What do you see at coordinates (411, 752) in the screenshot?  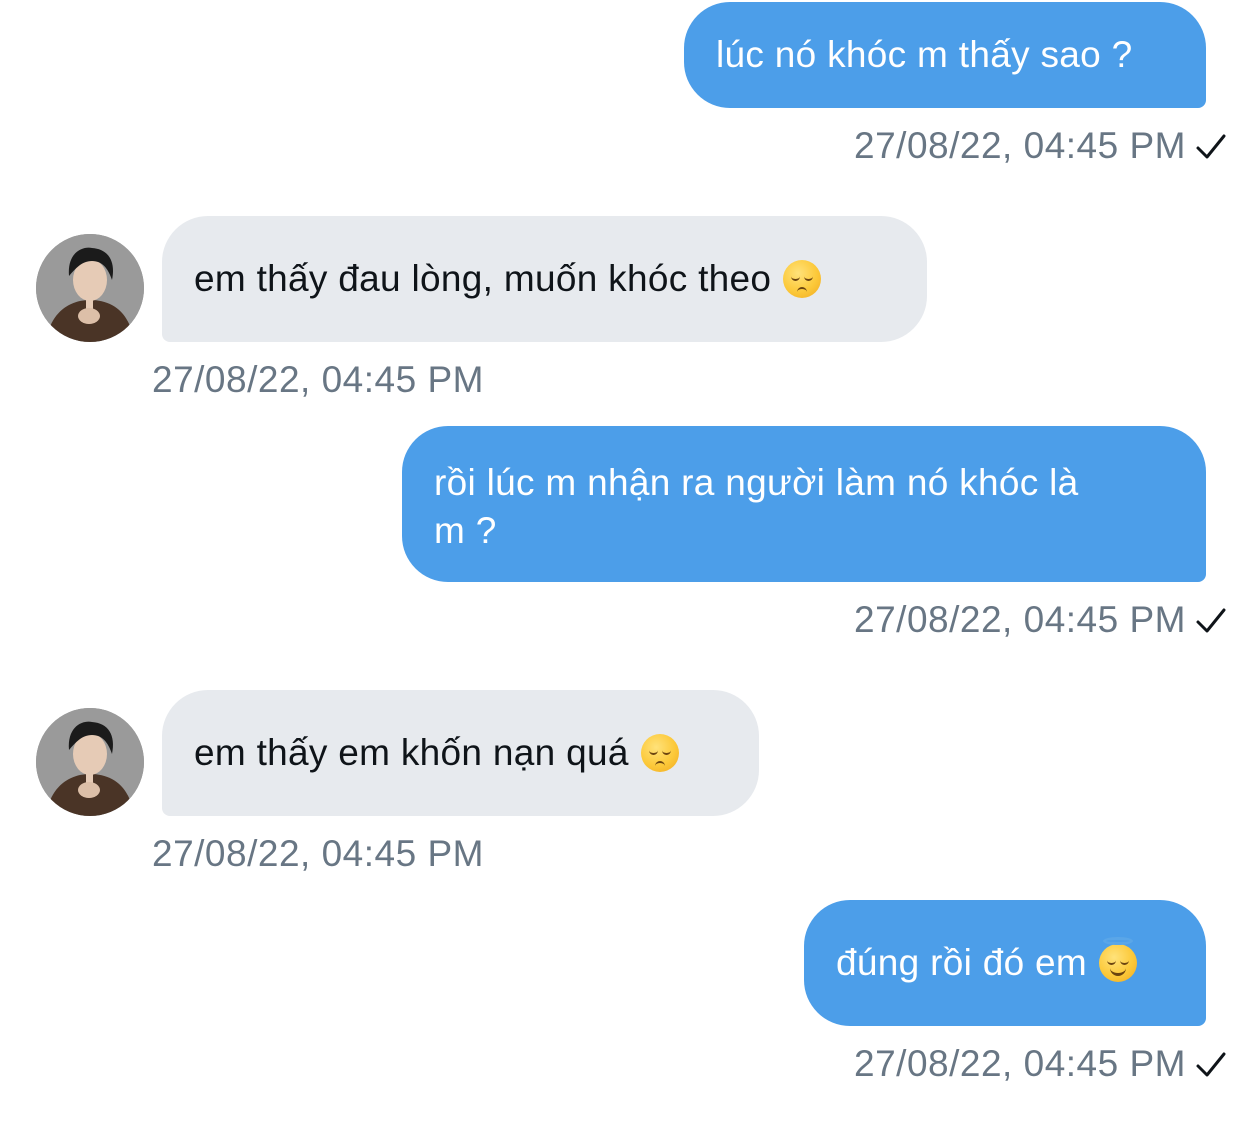 I see `message-text: em thấy em khốn nạn quá` at bounding box center [411, 752].